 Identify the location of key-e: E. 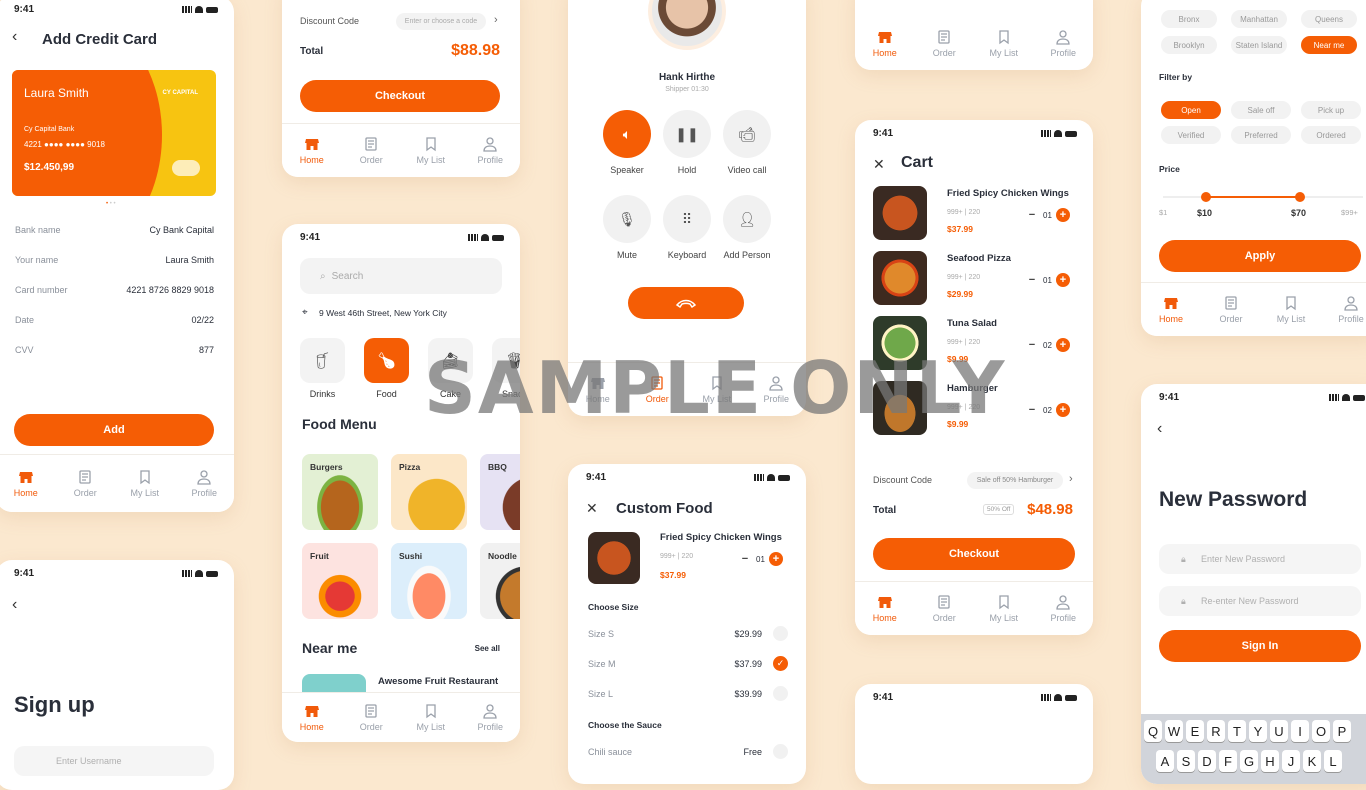
(1195, 731).